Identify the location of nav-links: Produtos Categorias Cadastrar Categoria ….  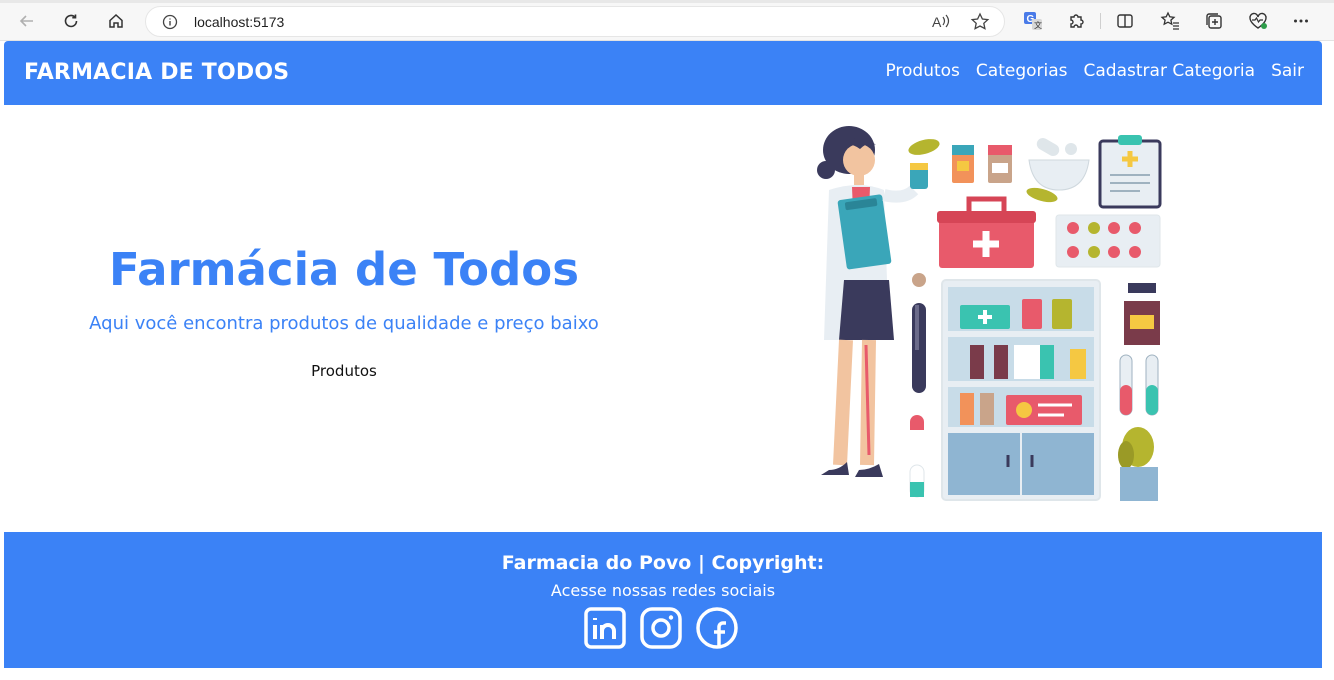
(1094, 71).